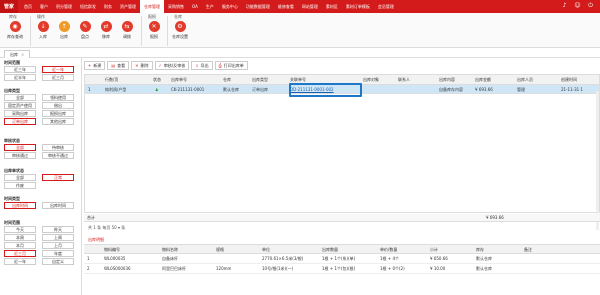 This screenshot has height=295, width=600. Describe the element at coordinates (569, 79) in the screenshot. I see `column-header: 创建时间` at that location.